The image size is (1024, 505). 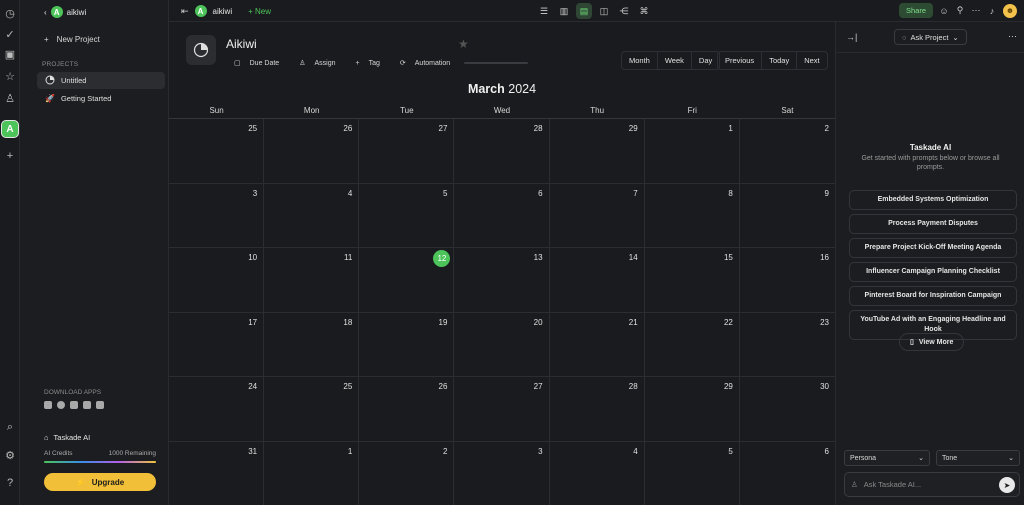 I want to click on today-button: Today, so click(x=780, y=60).